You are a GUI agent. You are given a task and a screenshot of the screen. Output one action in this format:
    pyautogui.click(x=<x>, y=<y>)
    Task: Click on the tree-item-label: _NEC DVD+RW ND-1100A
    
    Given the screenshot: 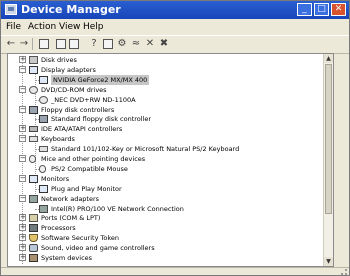 What is the action you would take?
    pyautogui.click(x=93, y=99)
    